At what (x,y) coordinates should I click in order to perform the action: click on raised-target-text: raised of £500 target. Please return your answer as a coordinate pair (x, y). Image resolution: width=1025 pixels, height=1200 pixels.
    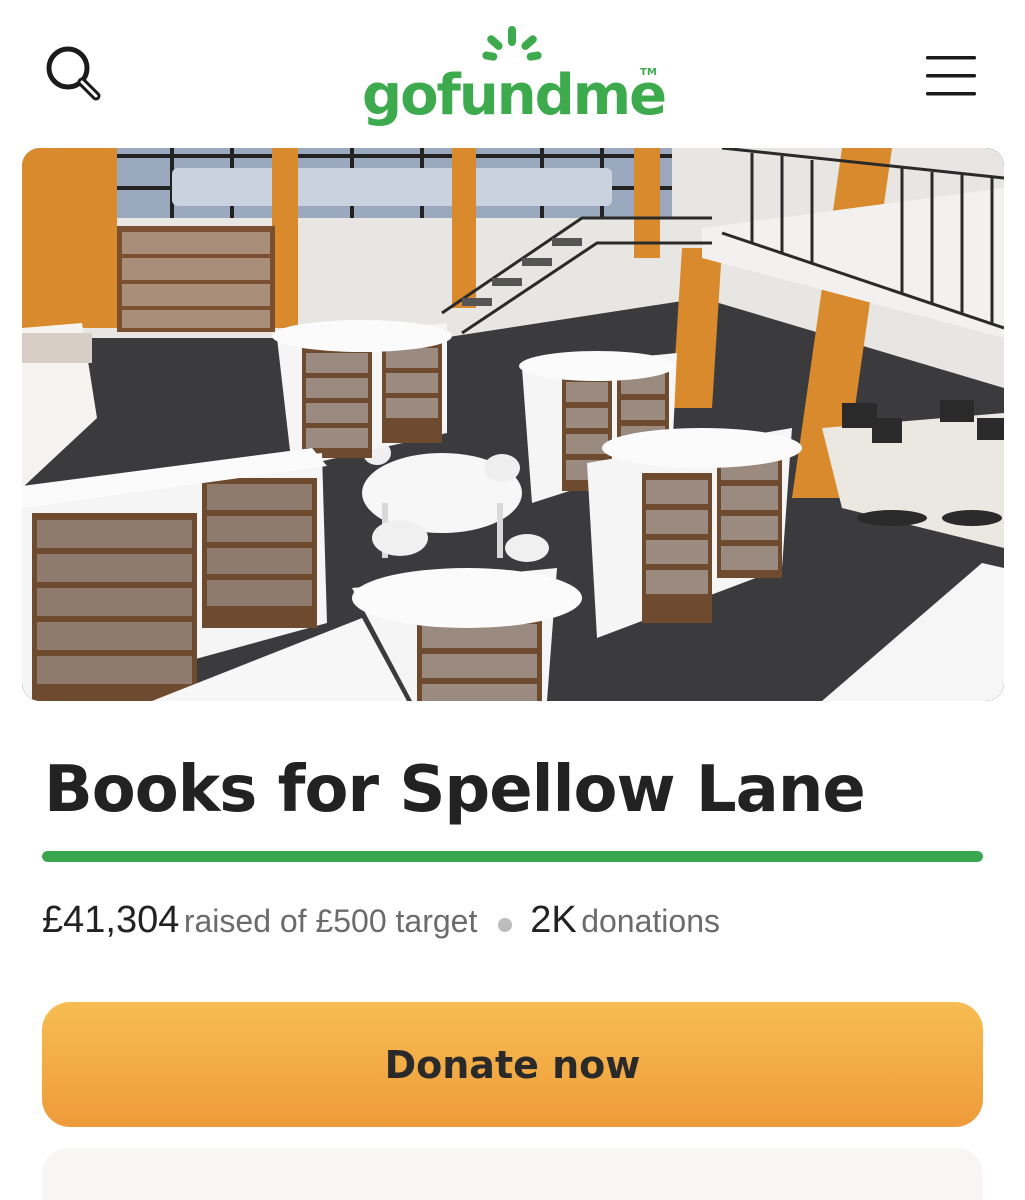
    Looking at the image, I should click on (330, 921).